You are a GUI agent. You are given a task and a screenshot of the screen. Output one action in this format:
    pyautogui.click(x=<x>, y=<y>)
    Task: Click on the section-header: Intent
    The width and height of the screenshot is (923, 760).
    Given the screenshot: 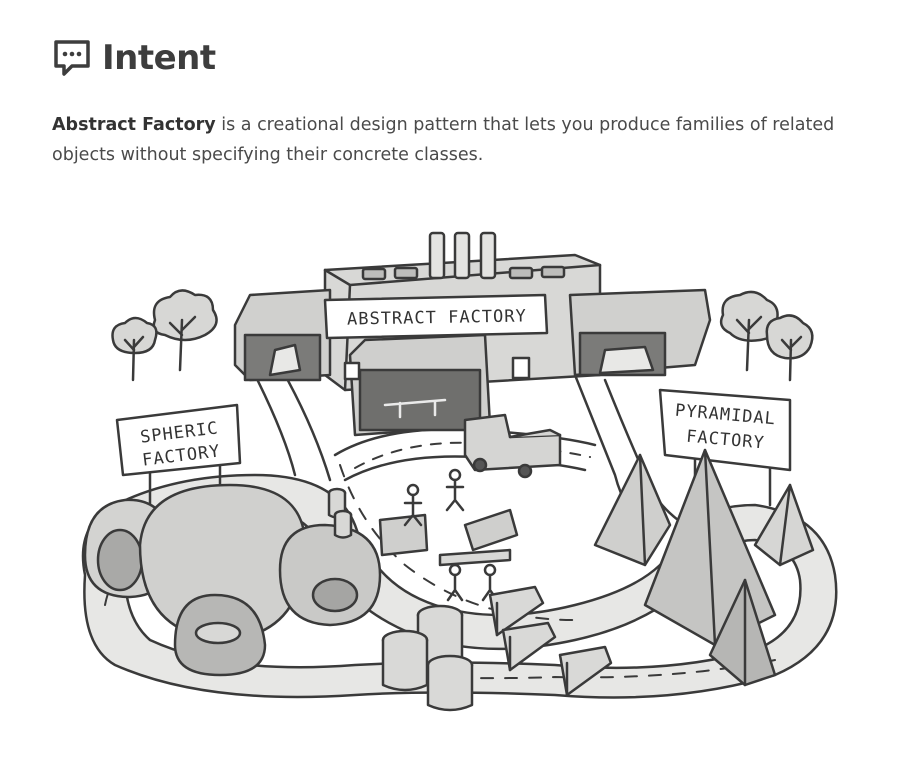 What is the action you would take?
    pyautogui.click(x=134, y=58)
    